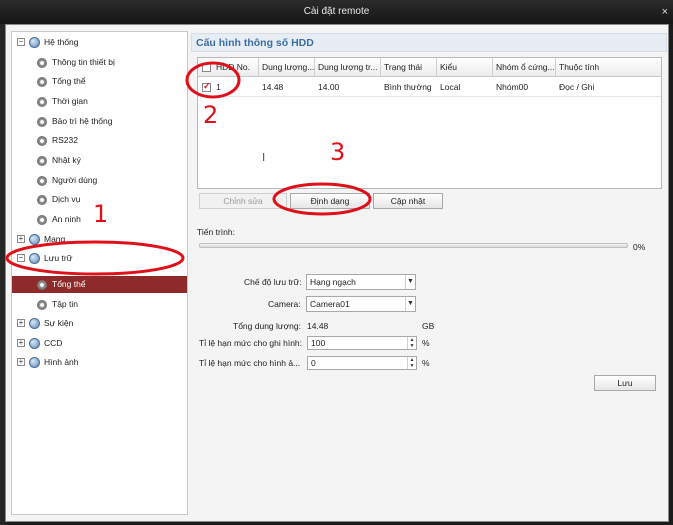  What do you see at coordinates (75, 121) in the screenshot?
I see `tree-item-maintenance: Bảo trì hệ thống` at bounding box center [75, 121].